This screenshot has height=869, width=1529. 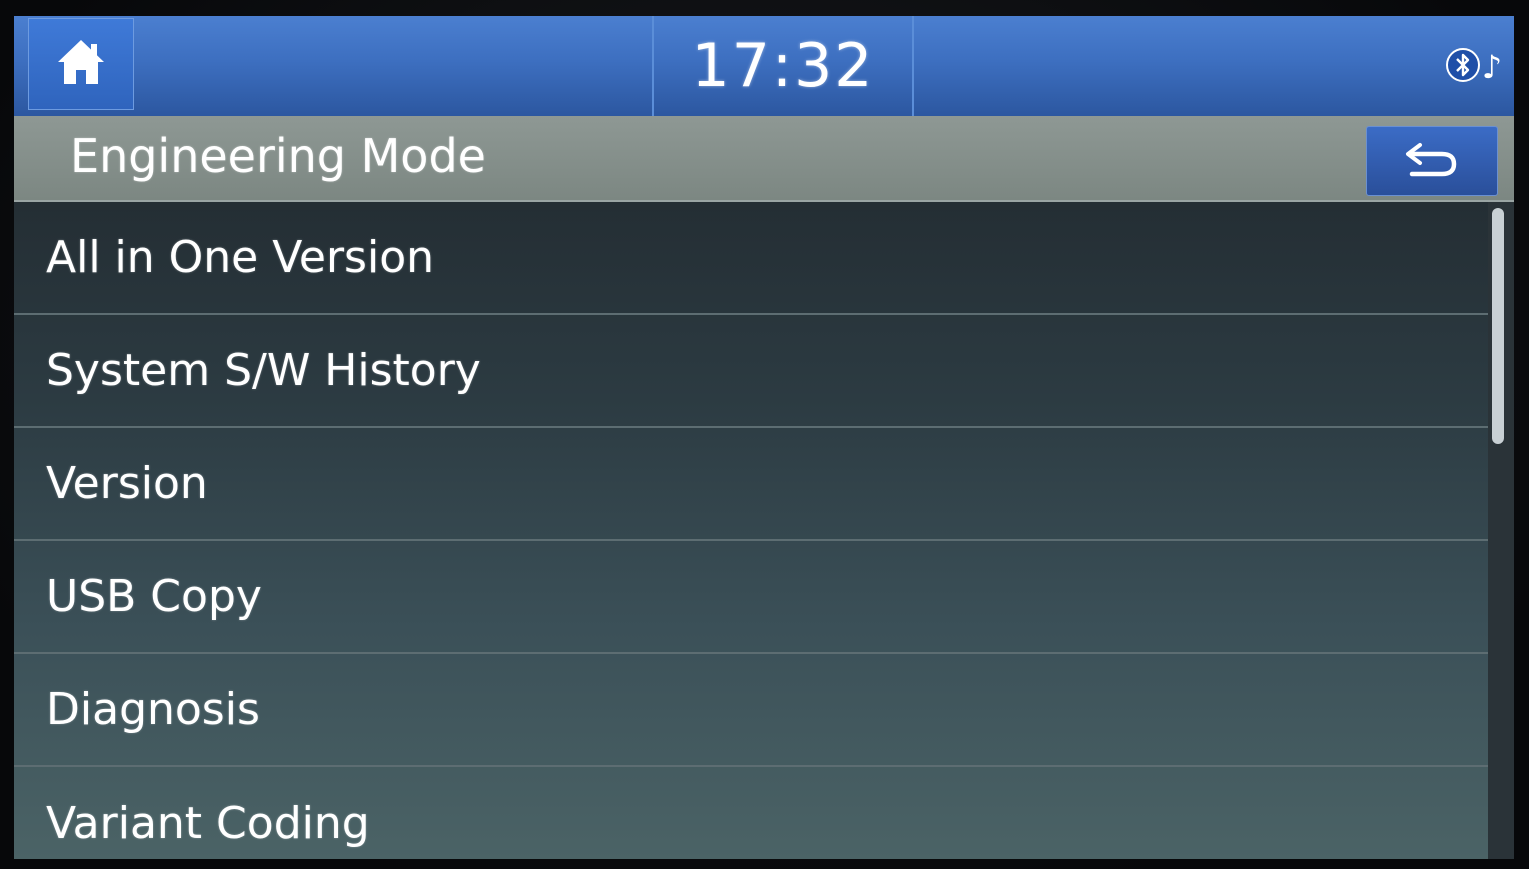 What do you see at coordinates (1462, 67) in the screenshot?
I see `bluetooth-icon` at bounding box center [1462, 67].